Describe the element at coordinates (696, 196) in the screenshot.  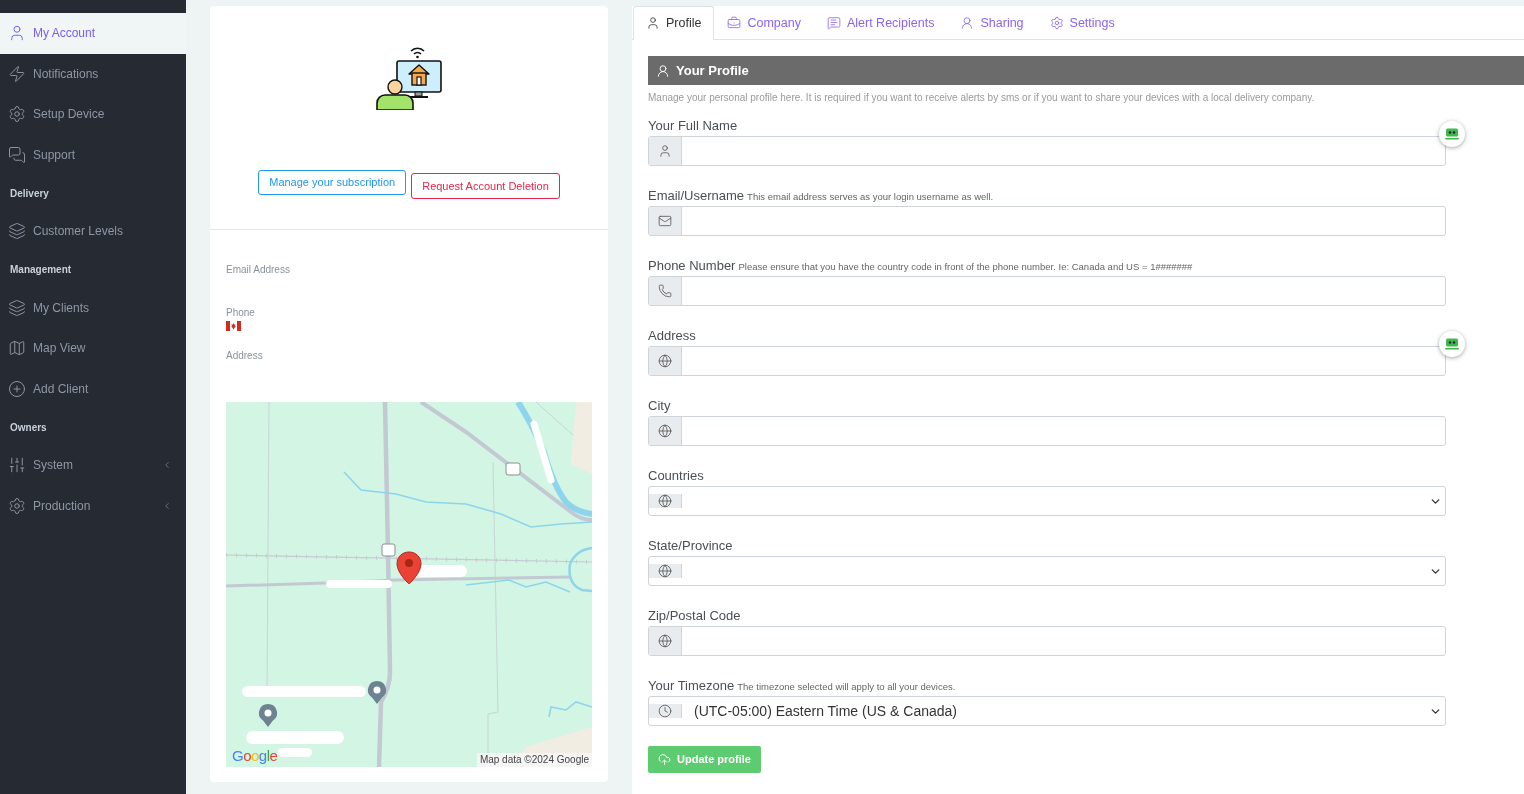
I see `field-label: Email/Username` at that location.